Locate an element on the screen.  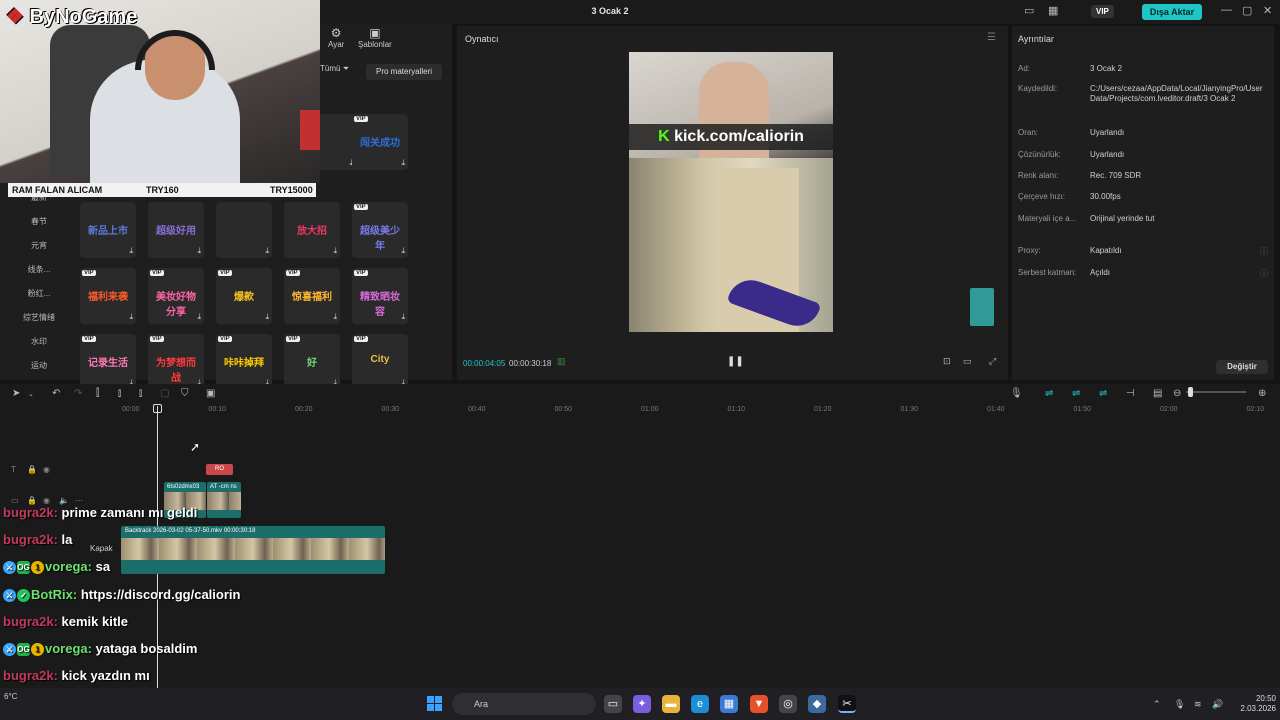
zoom-slider-handle is located at coordinates (1190, 392).